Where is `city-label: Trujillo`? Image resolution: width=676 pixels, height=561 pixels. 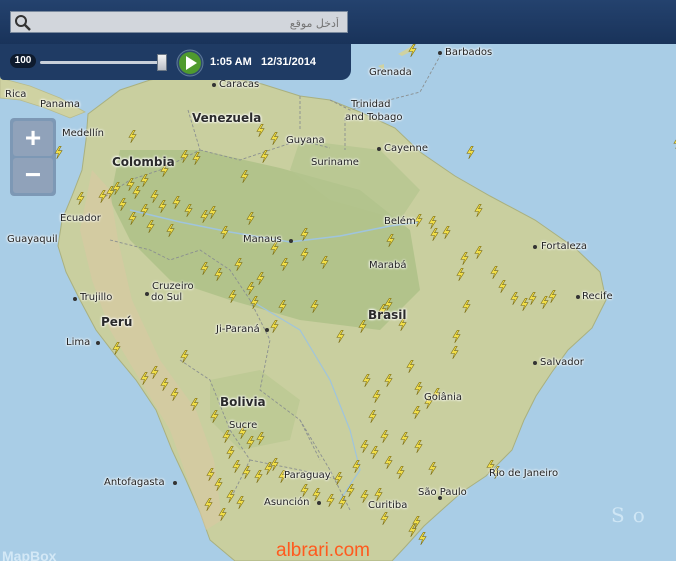 city-label: Trujillo is located at coordinates (96, 297).